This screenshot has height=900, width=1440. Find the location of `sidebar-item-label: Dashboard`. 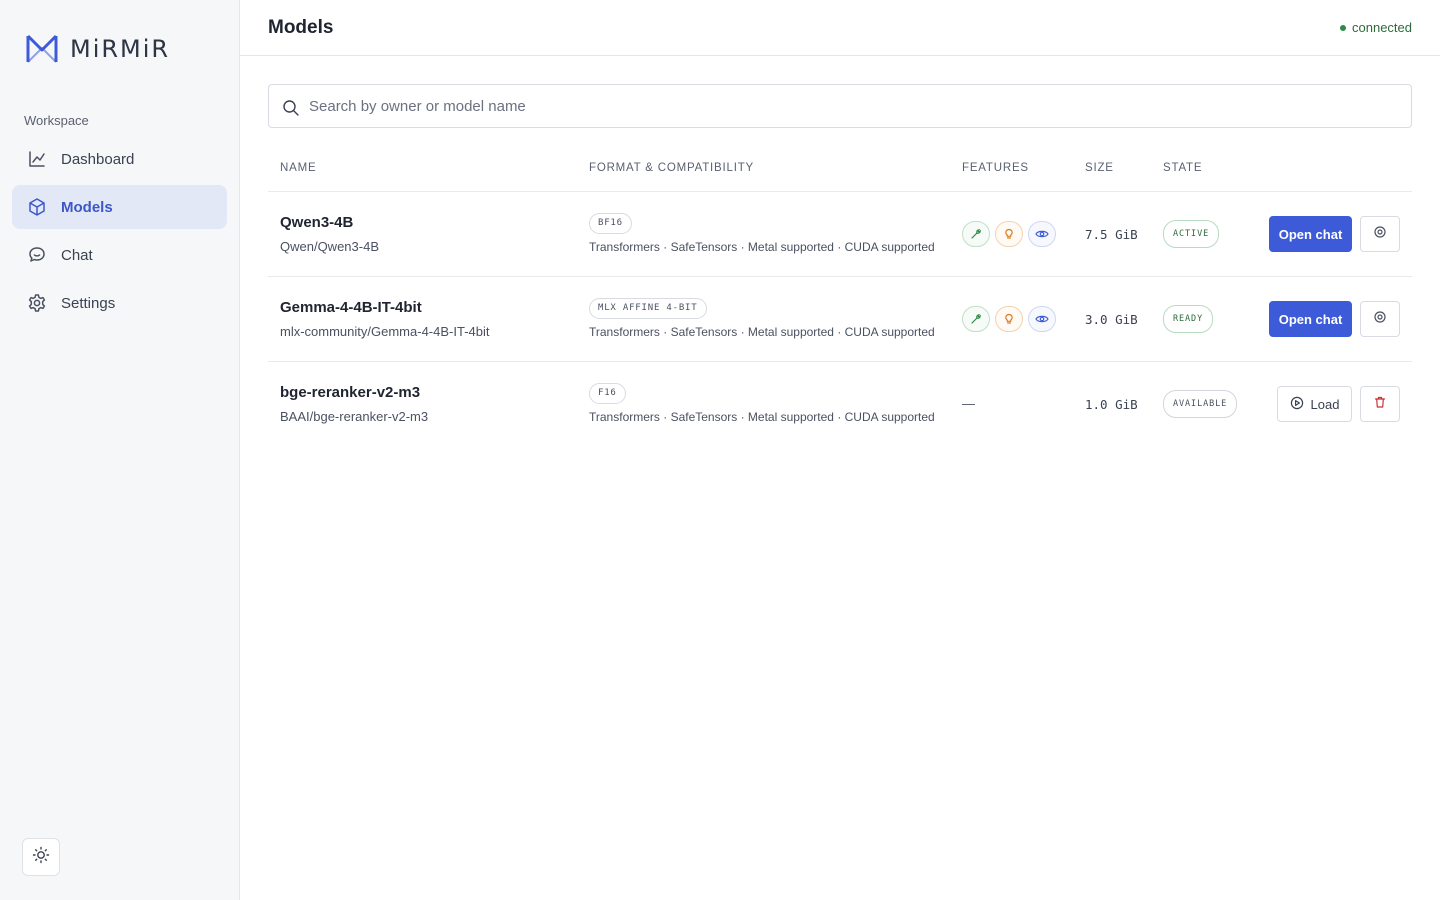

sidebar-item-label: Dashboard is located at coordinates (98, 159).